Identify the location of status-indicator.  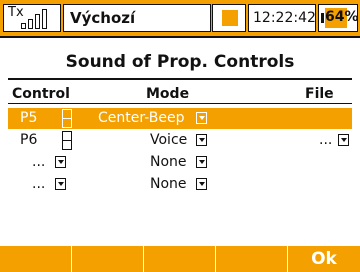
(229, 18).